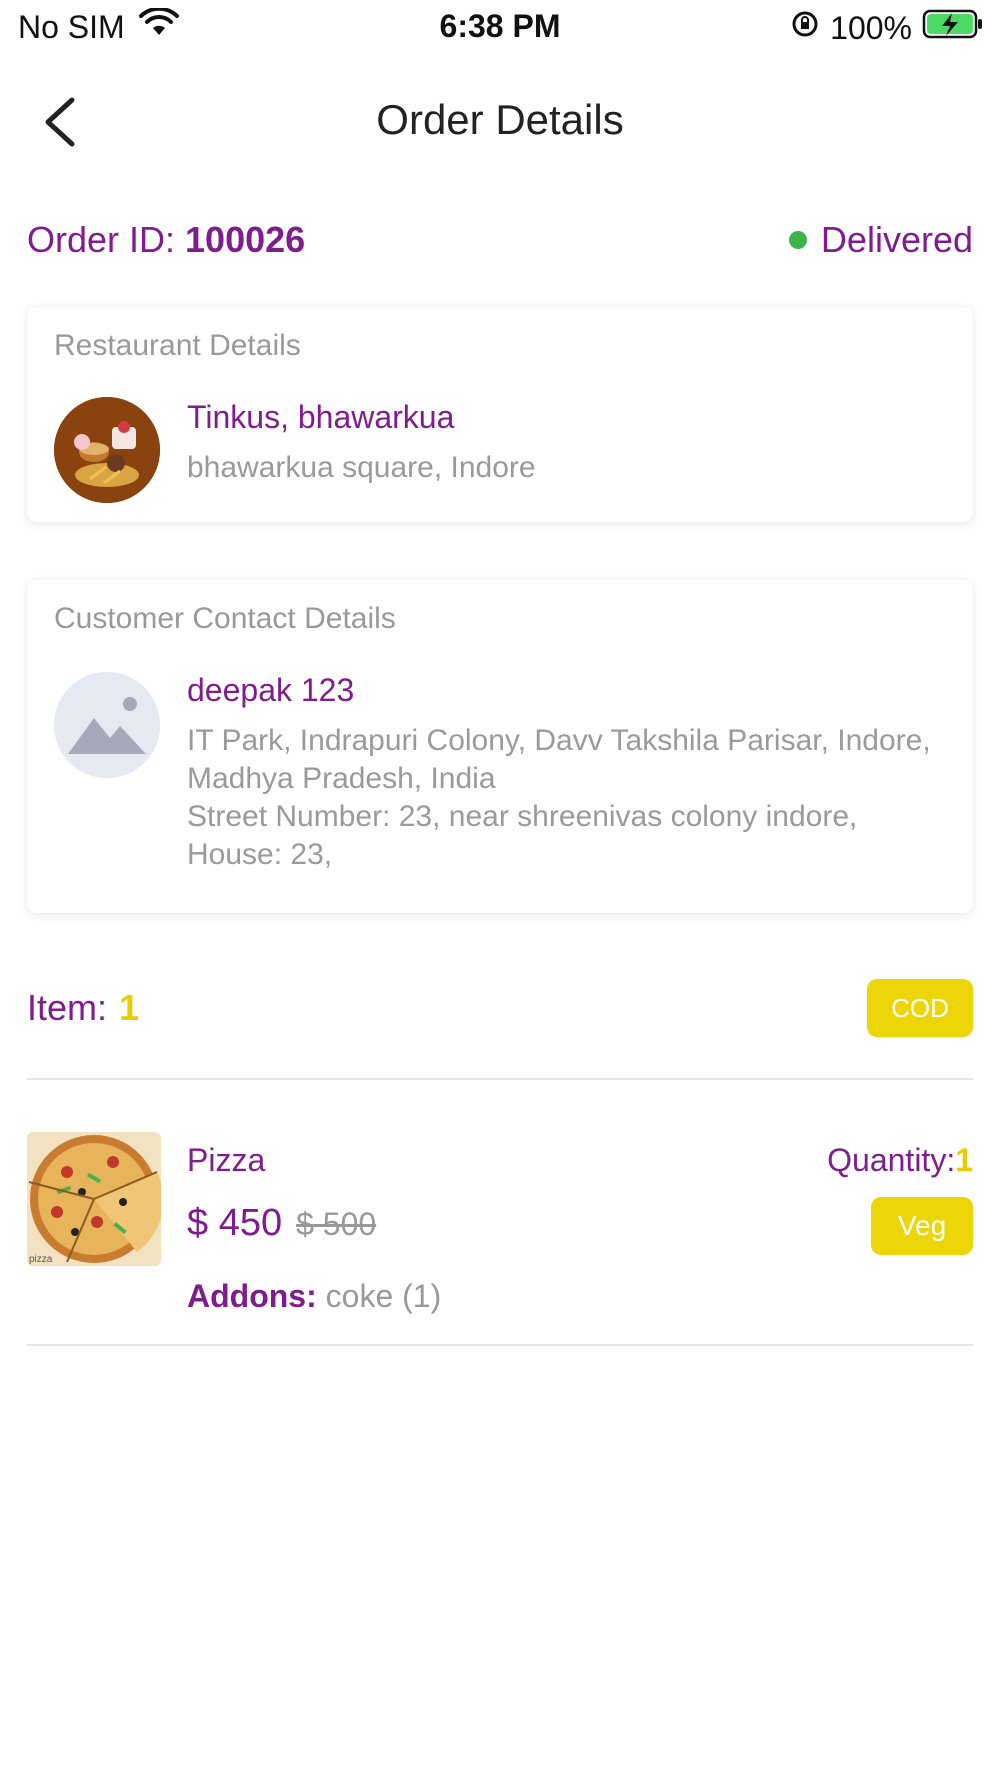 The image size is (1000, 1778). I want to click on restaurant-avatar, so click(107, 450).